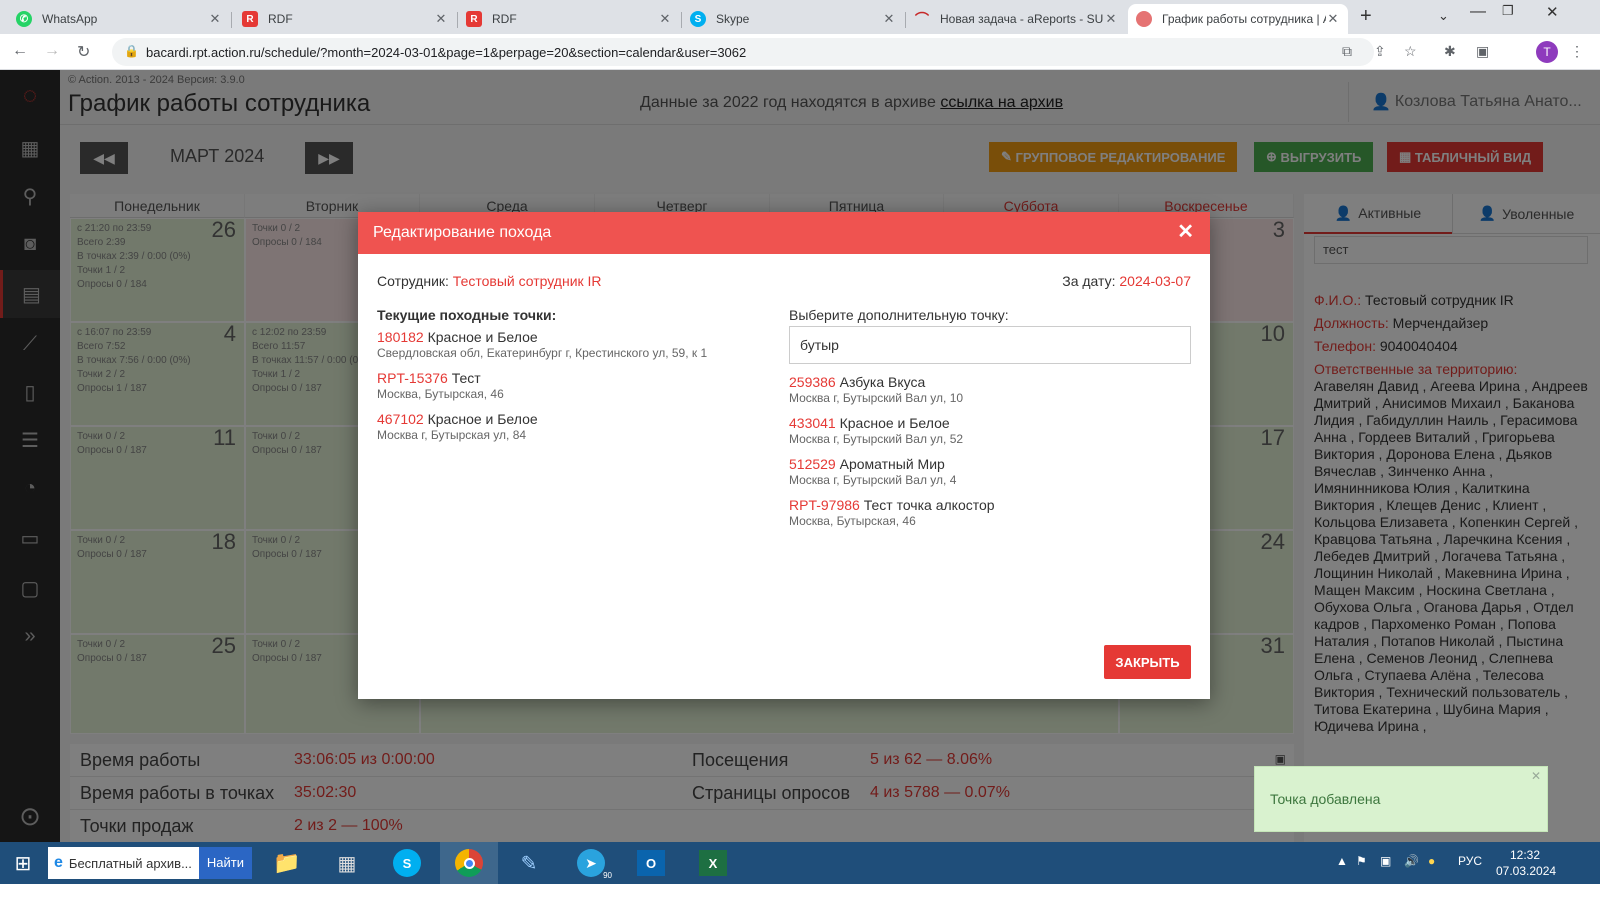  What do you see at coordinates (922, 19) in the screenshot?
I see `areports-icon: ⌒` at bounding box center [922, 19].